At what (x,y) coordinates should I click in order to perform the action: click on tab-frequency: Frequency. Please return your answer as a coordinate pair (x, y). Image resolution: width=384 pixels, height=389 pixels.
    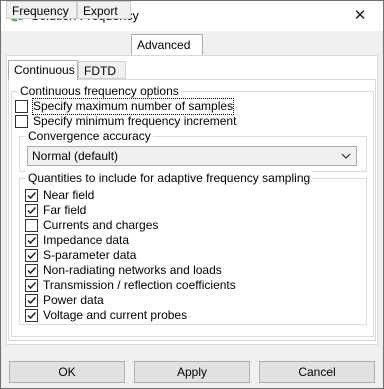
    Looking at the image, I should click on (41, 10).